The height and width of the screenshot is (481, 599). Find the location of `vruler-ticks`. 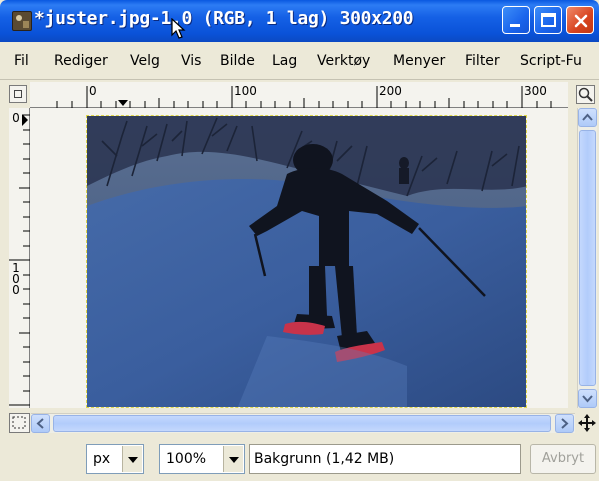

vruler-ticks is located at coordinates (19, 260).